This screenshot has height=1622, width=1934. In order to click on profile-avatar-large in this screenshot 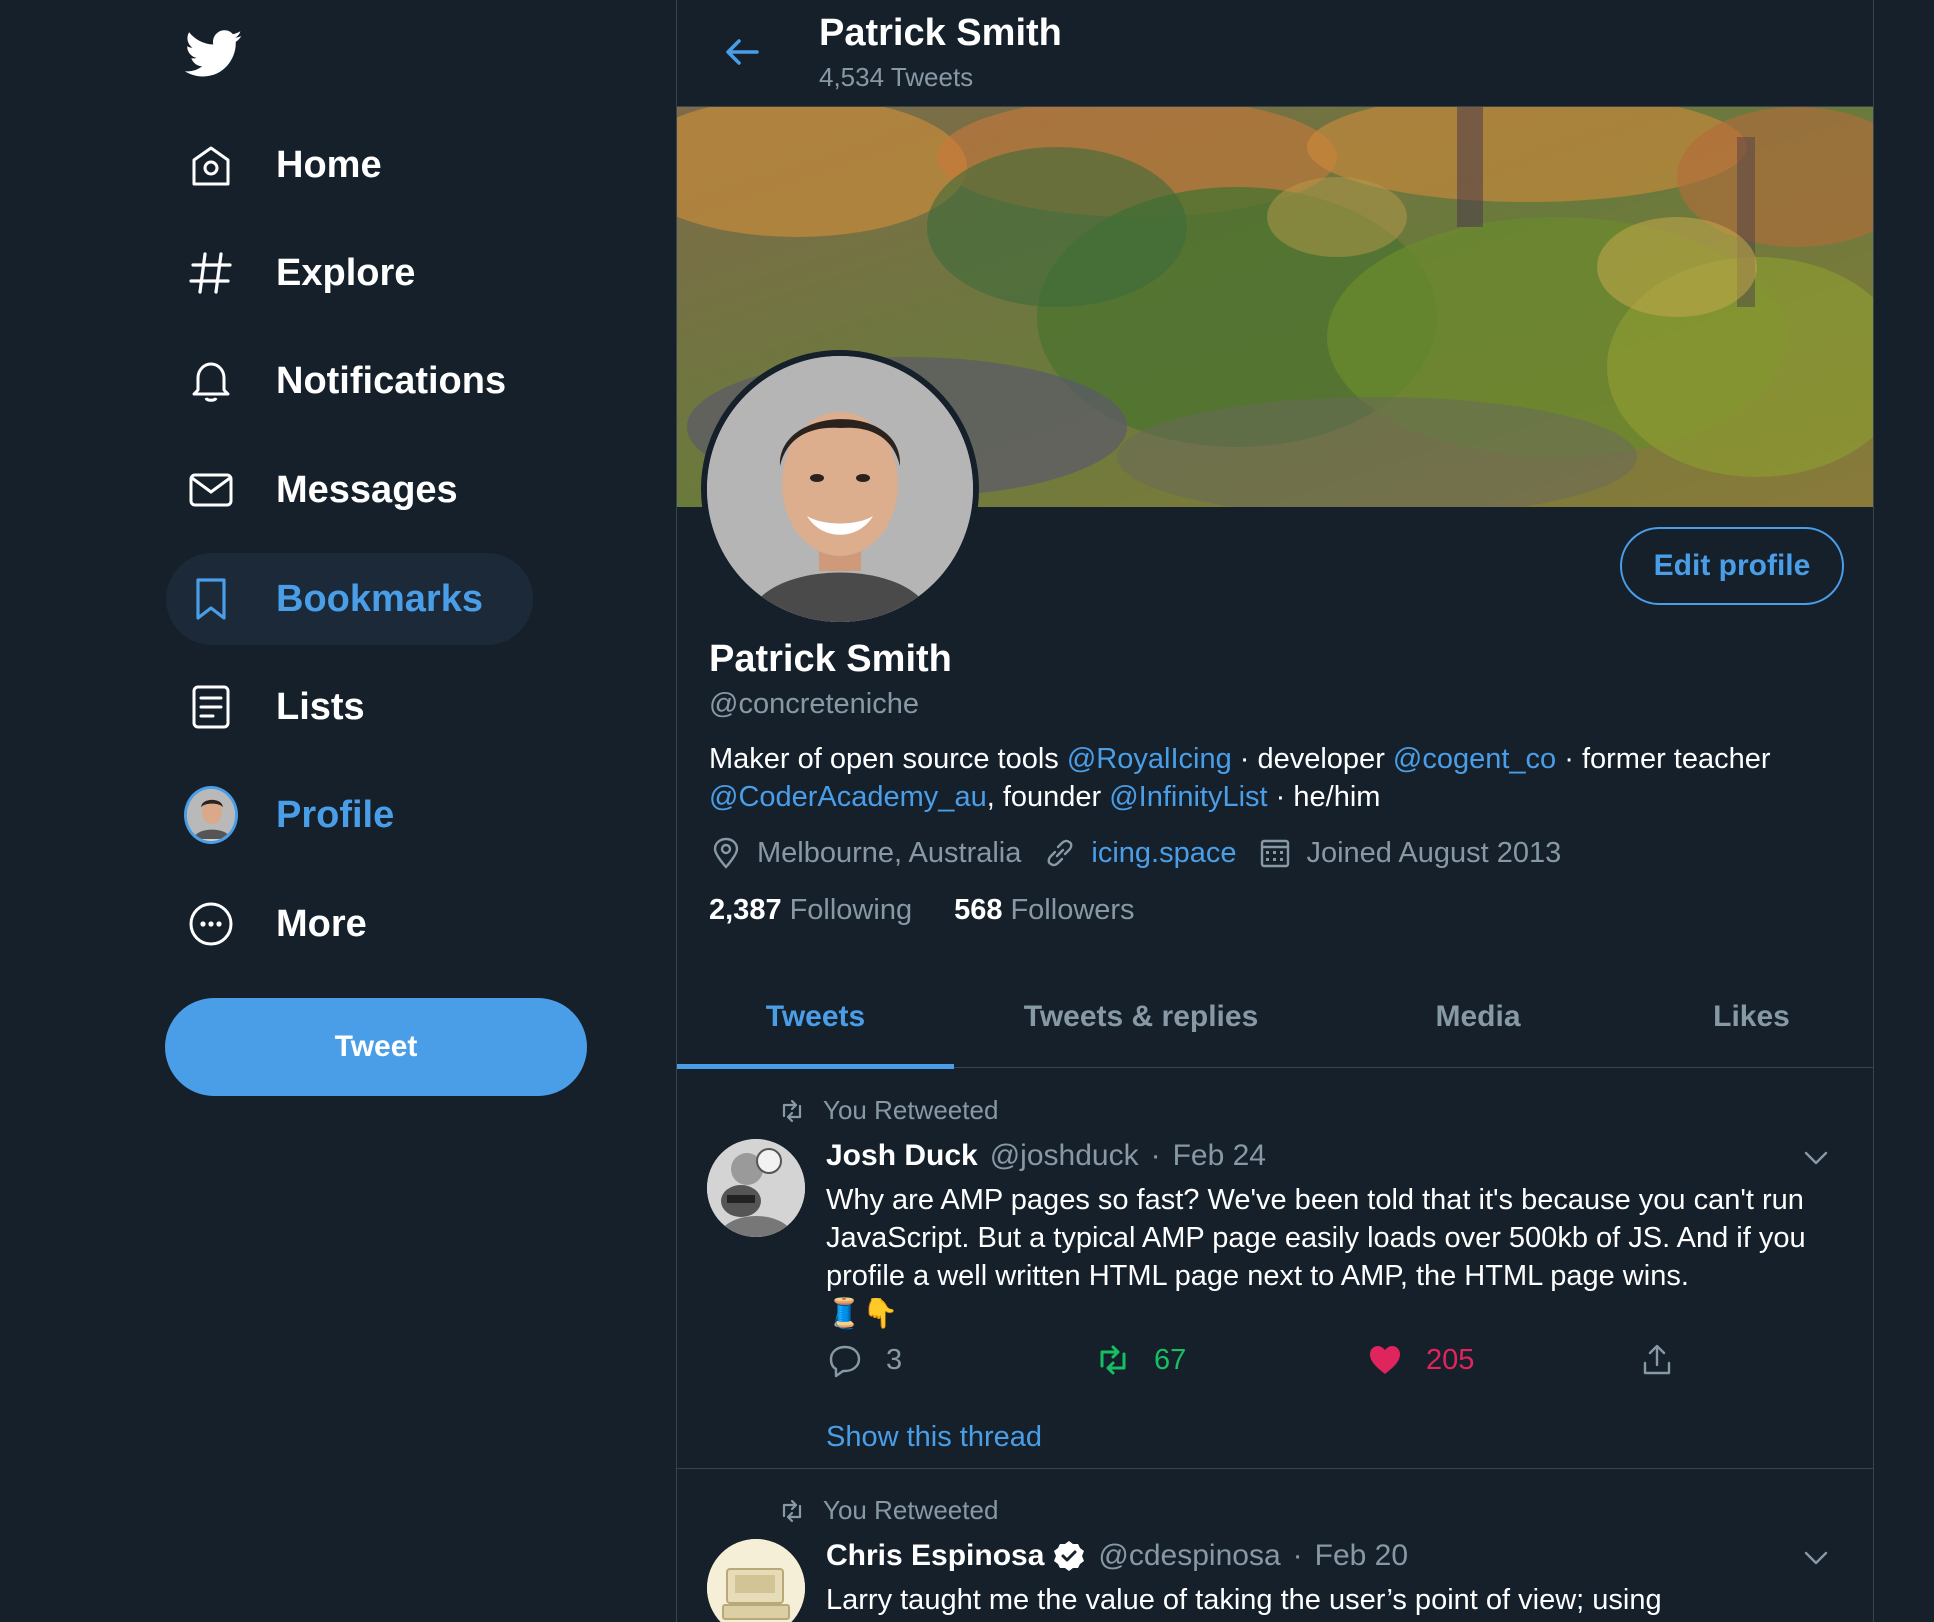, I will do `click(840, 489)`.